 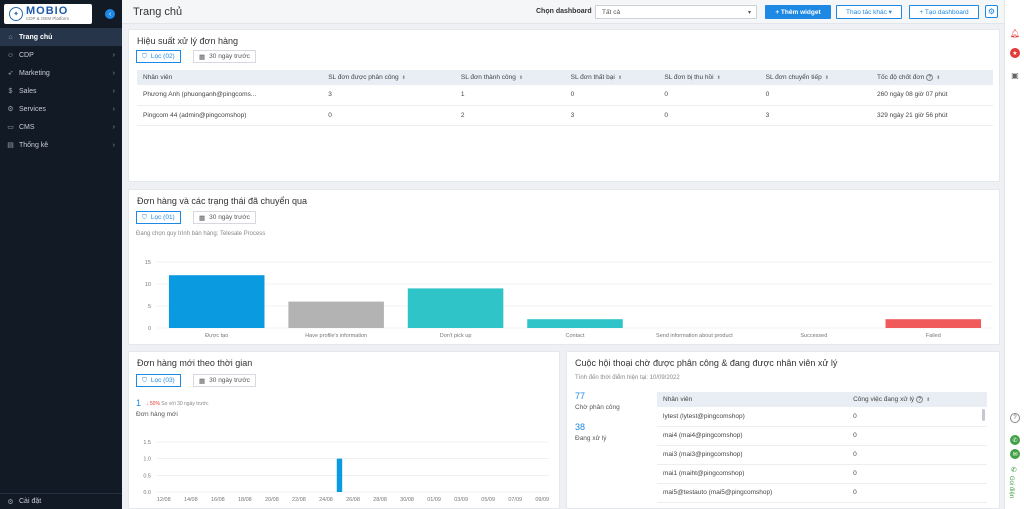 What do you see at coordinates (1014, 254) in the screenshot?
I see `right-toolbar: 🔔︎ ★ ▣ ? ✆ ✉ ✆ Gọi điện` at bounding box center [1014, 254].